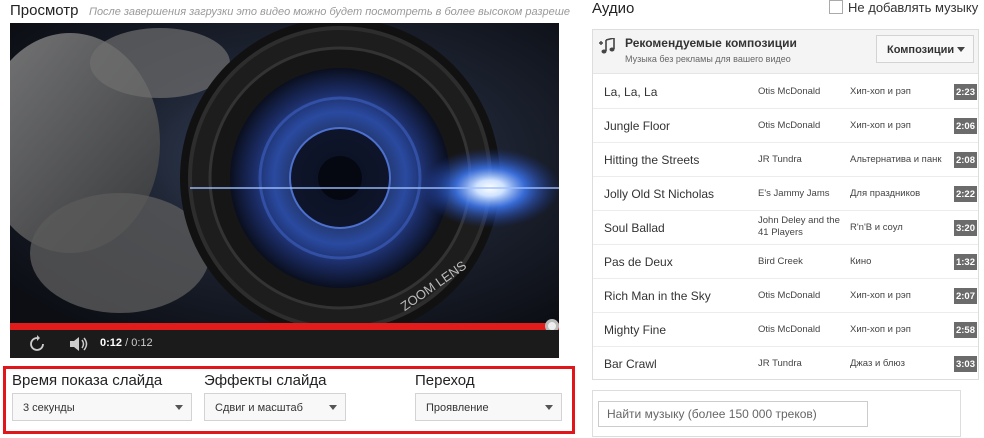 The height and width of the screenshot is (438, 984). What do you see at coordinates (637, 126) in the screenshot?
I see `track-name: Jungle Floor` at bounding box center [637, 126].